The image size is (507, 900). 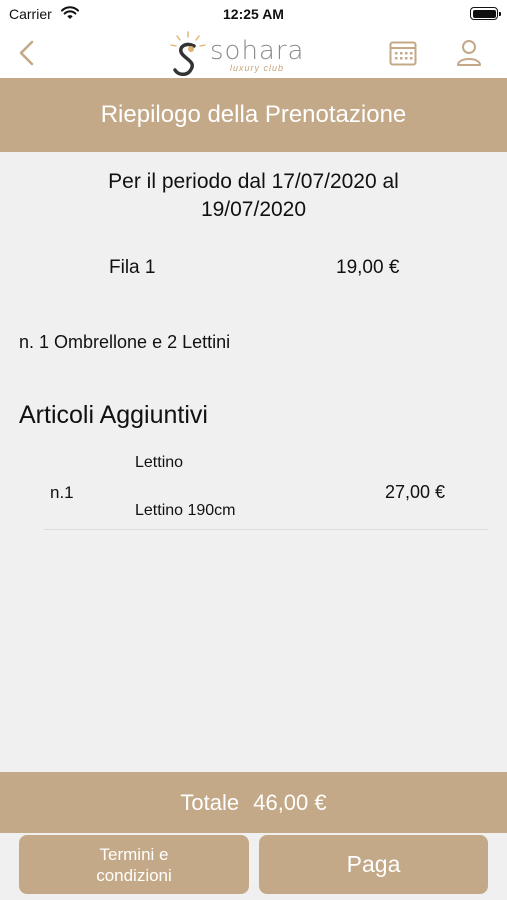 What do you see at coordinates (485, 13) in the screenshot?
I see `battery-icon` at bounding box center [485, 13].